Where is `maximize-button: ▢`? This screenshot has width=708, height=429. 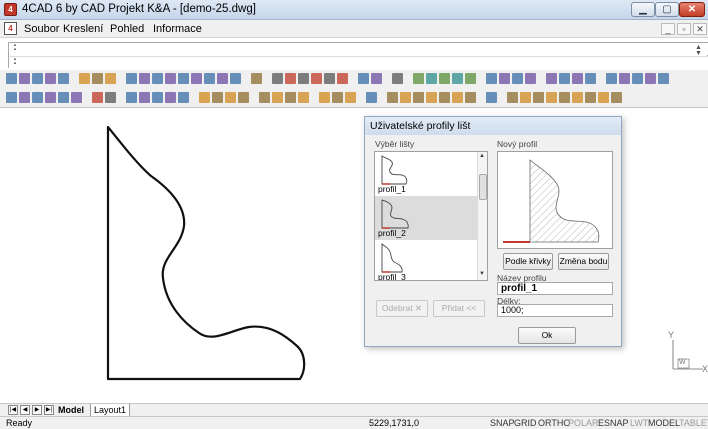 maximize-button: ▢ is located at coordinates (667, 9).